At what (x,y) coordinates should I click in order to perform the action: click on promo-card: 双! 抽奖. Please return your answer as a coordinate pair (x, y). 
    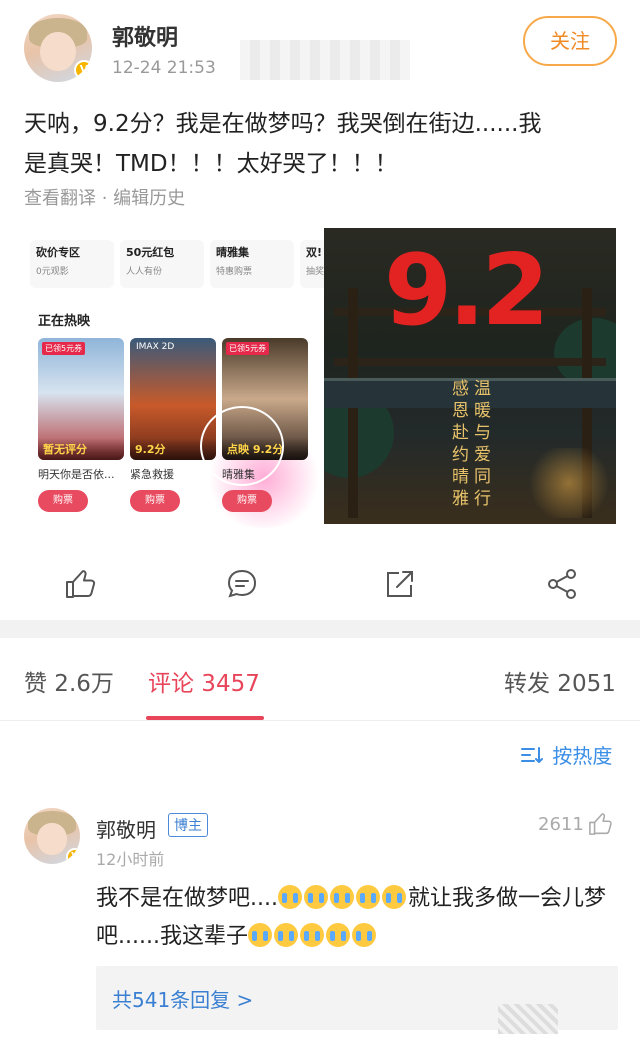
    Looking at the image, I should click on (312, 264).